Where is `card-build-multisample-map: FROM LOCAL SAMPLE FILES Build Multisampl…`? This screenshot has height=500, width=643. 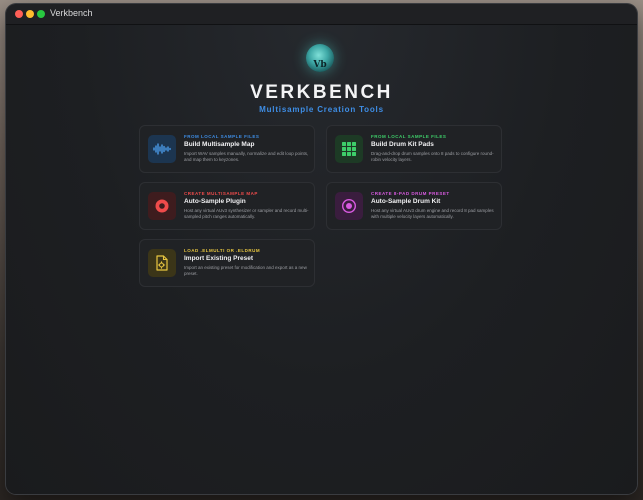
card-build-multisample-map: FROM LOCAL SAMPLE FILES Build Multisampl… is located at coordinates (227, 149).